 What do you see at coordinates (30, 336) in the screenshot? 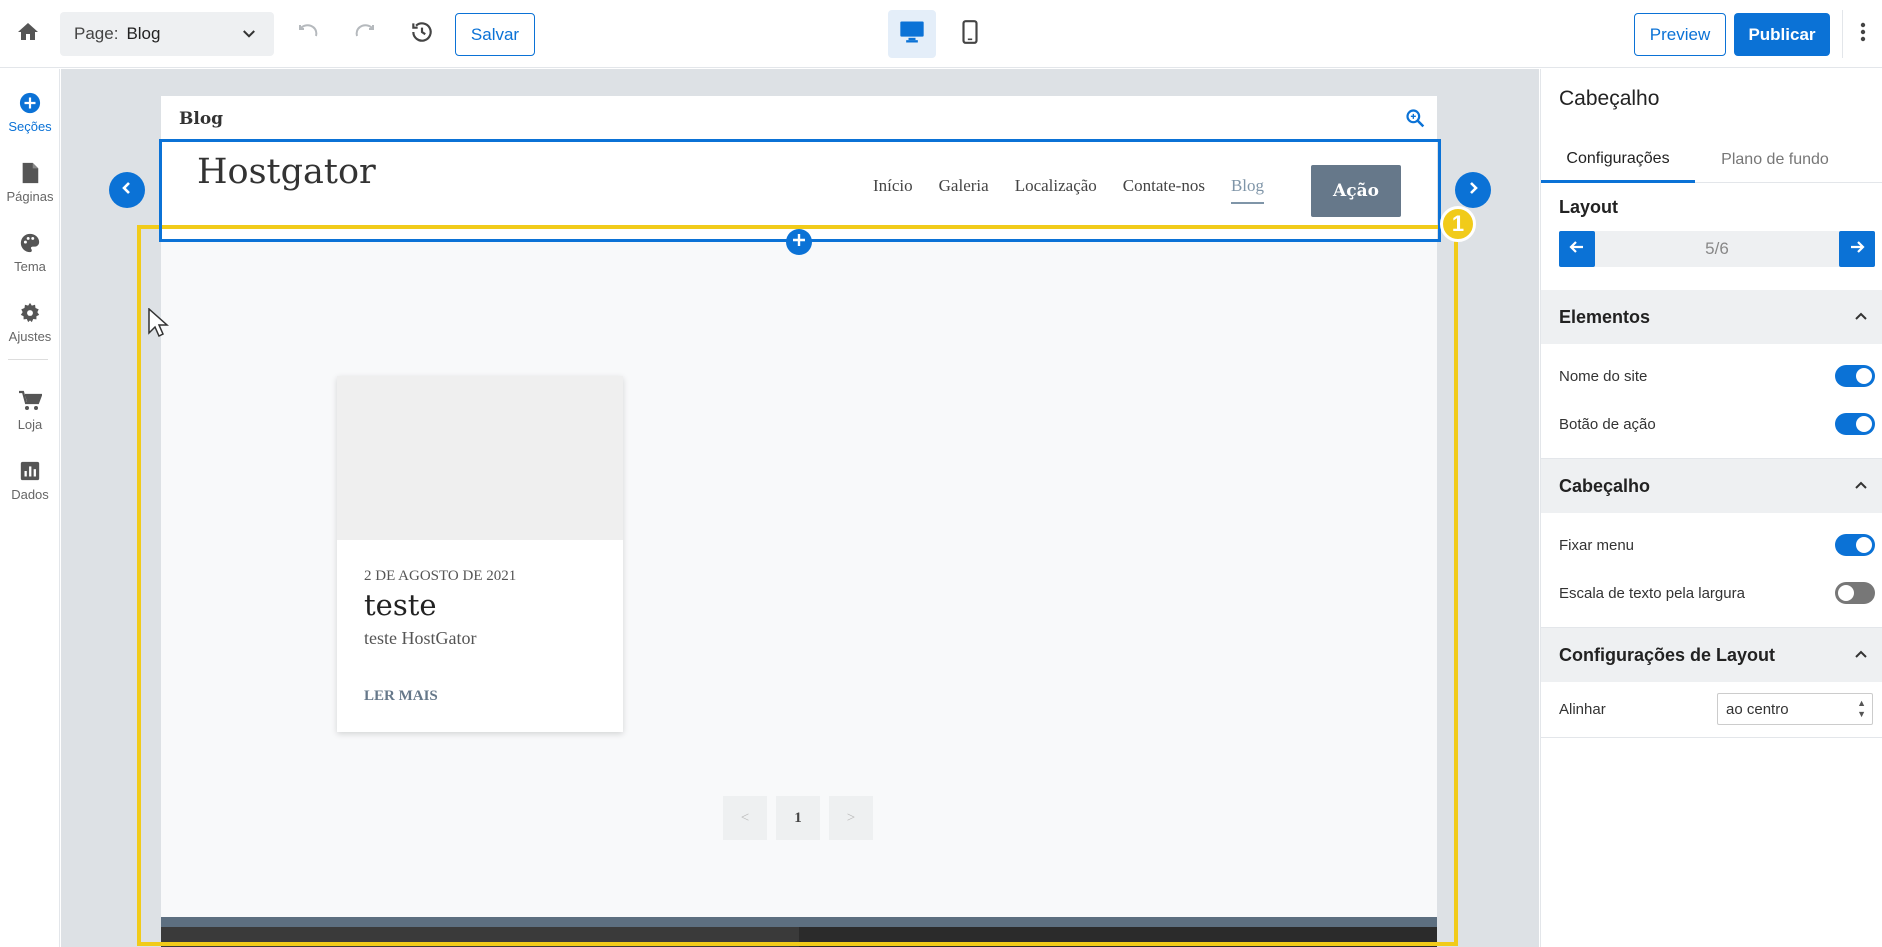
I see `rail-item-label: Ajustes` at bounding box center [30, 336].